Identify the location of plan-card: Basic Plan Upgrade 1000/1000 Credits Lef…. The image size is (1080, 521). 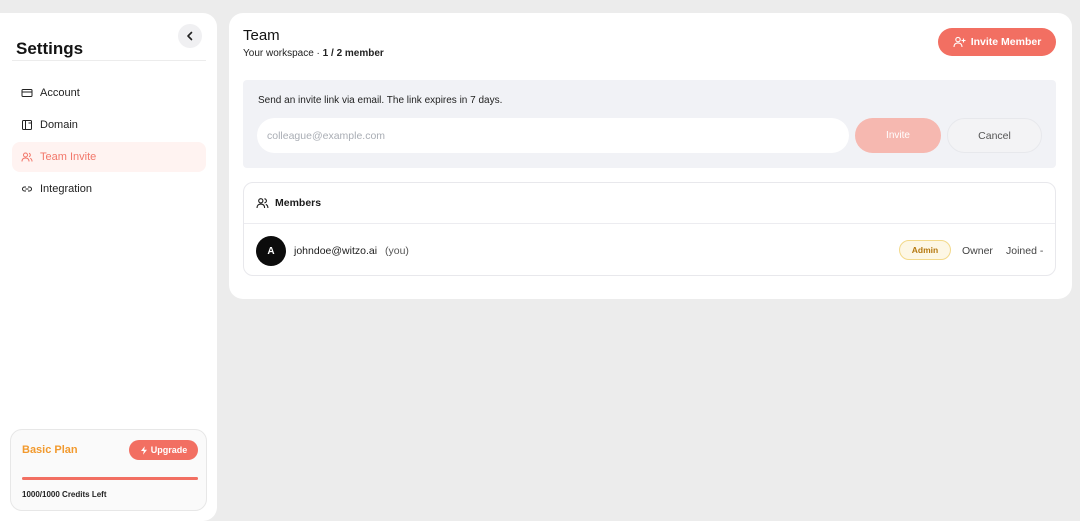
(108, 470).